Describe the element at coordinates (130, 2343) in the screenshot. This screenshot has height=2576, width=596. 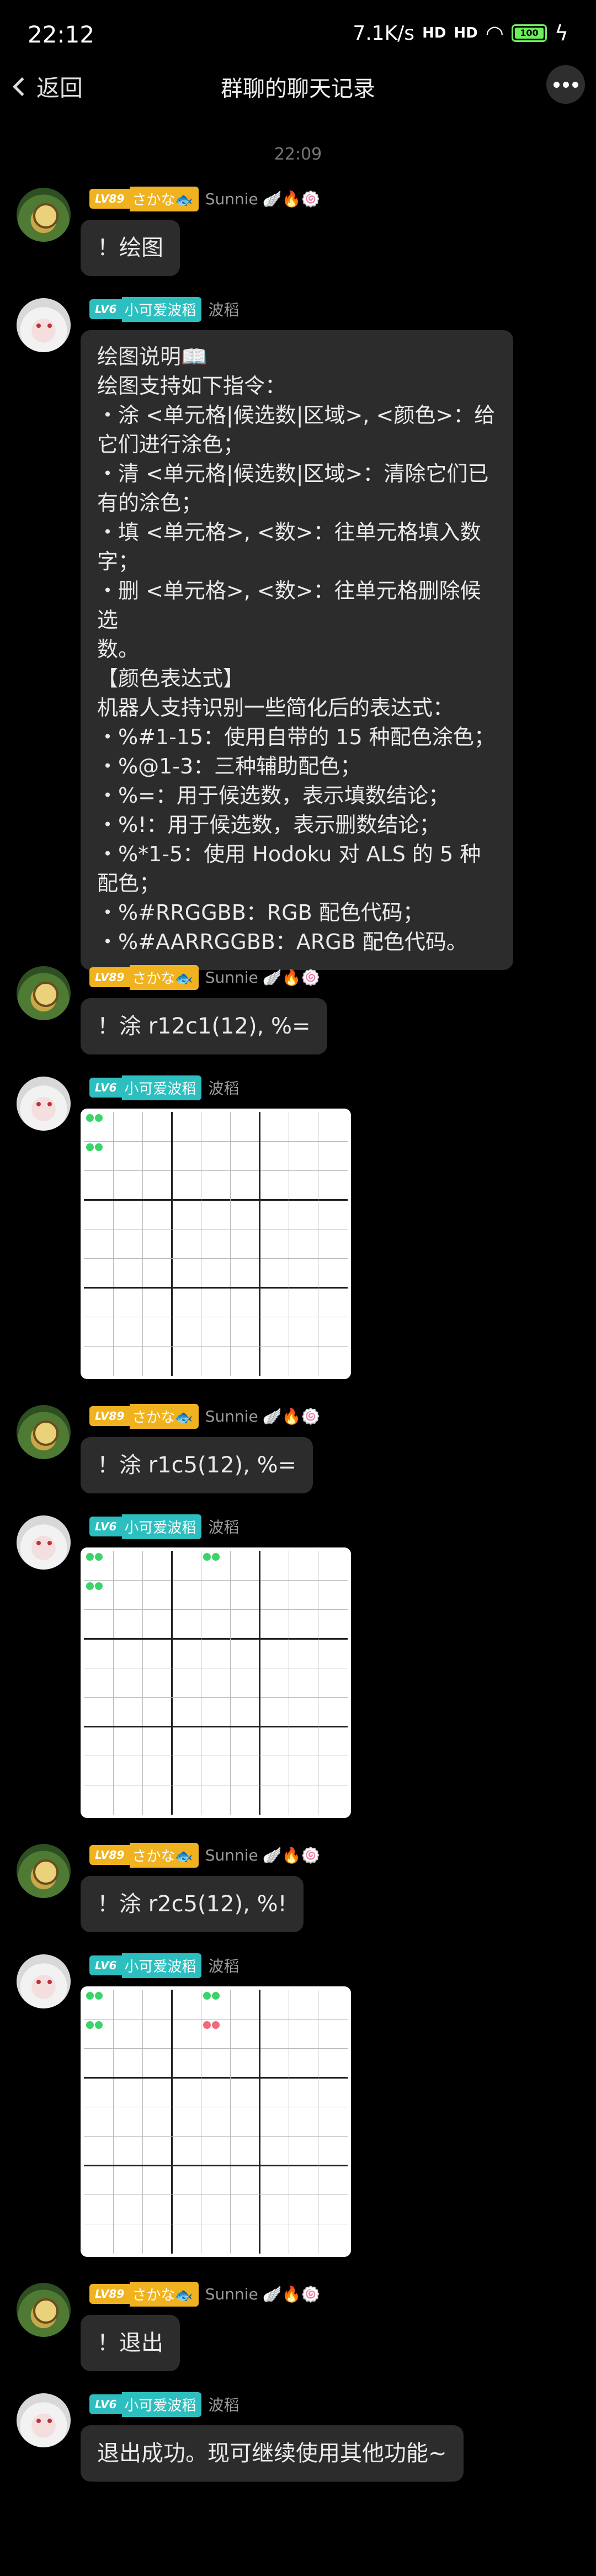
I see `message-bubble: ！退出` at that location.